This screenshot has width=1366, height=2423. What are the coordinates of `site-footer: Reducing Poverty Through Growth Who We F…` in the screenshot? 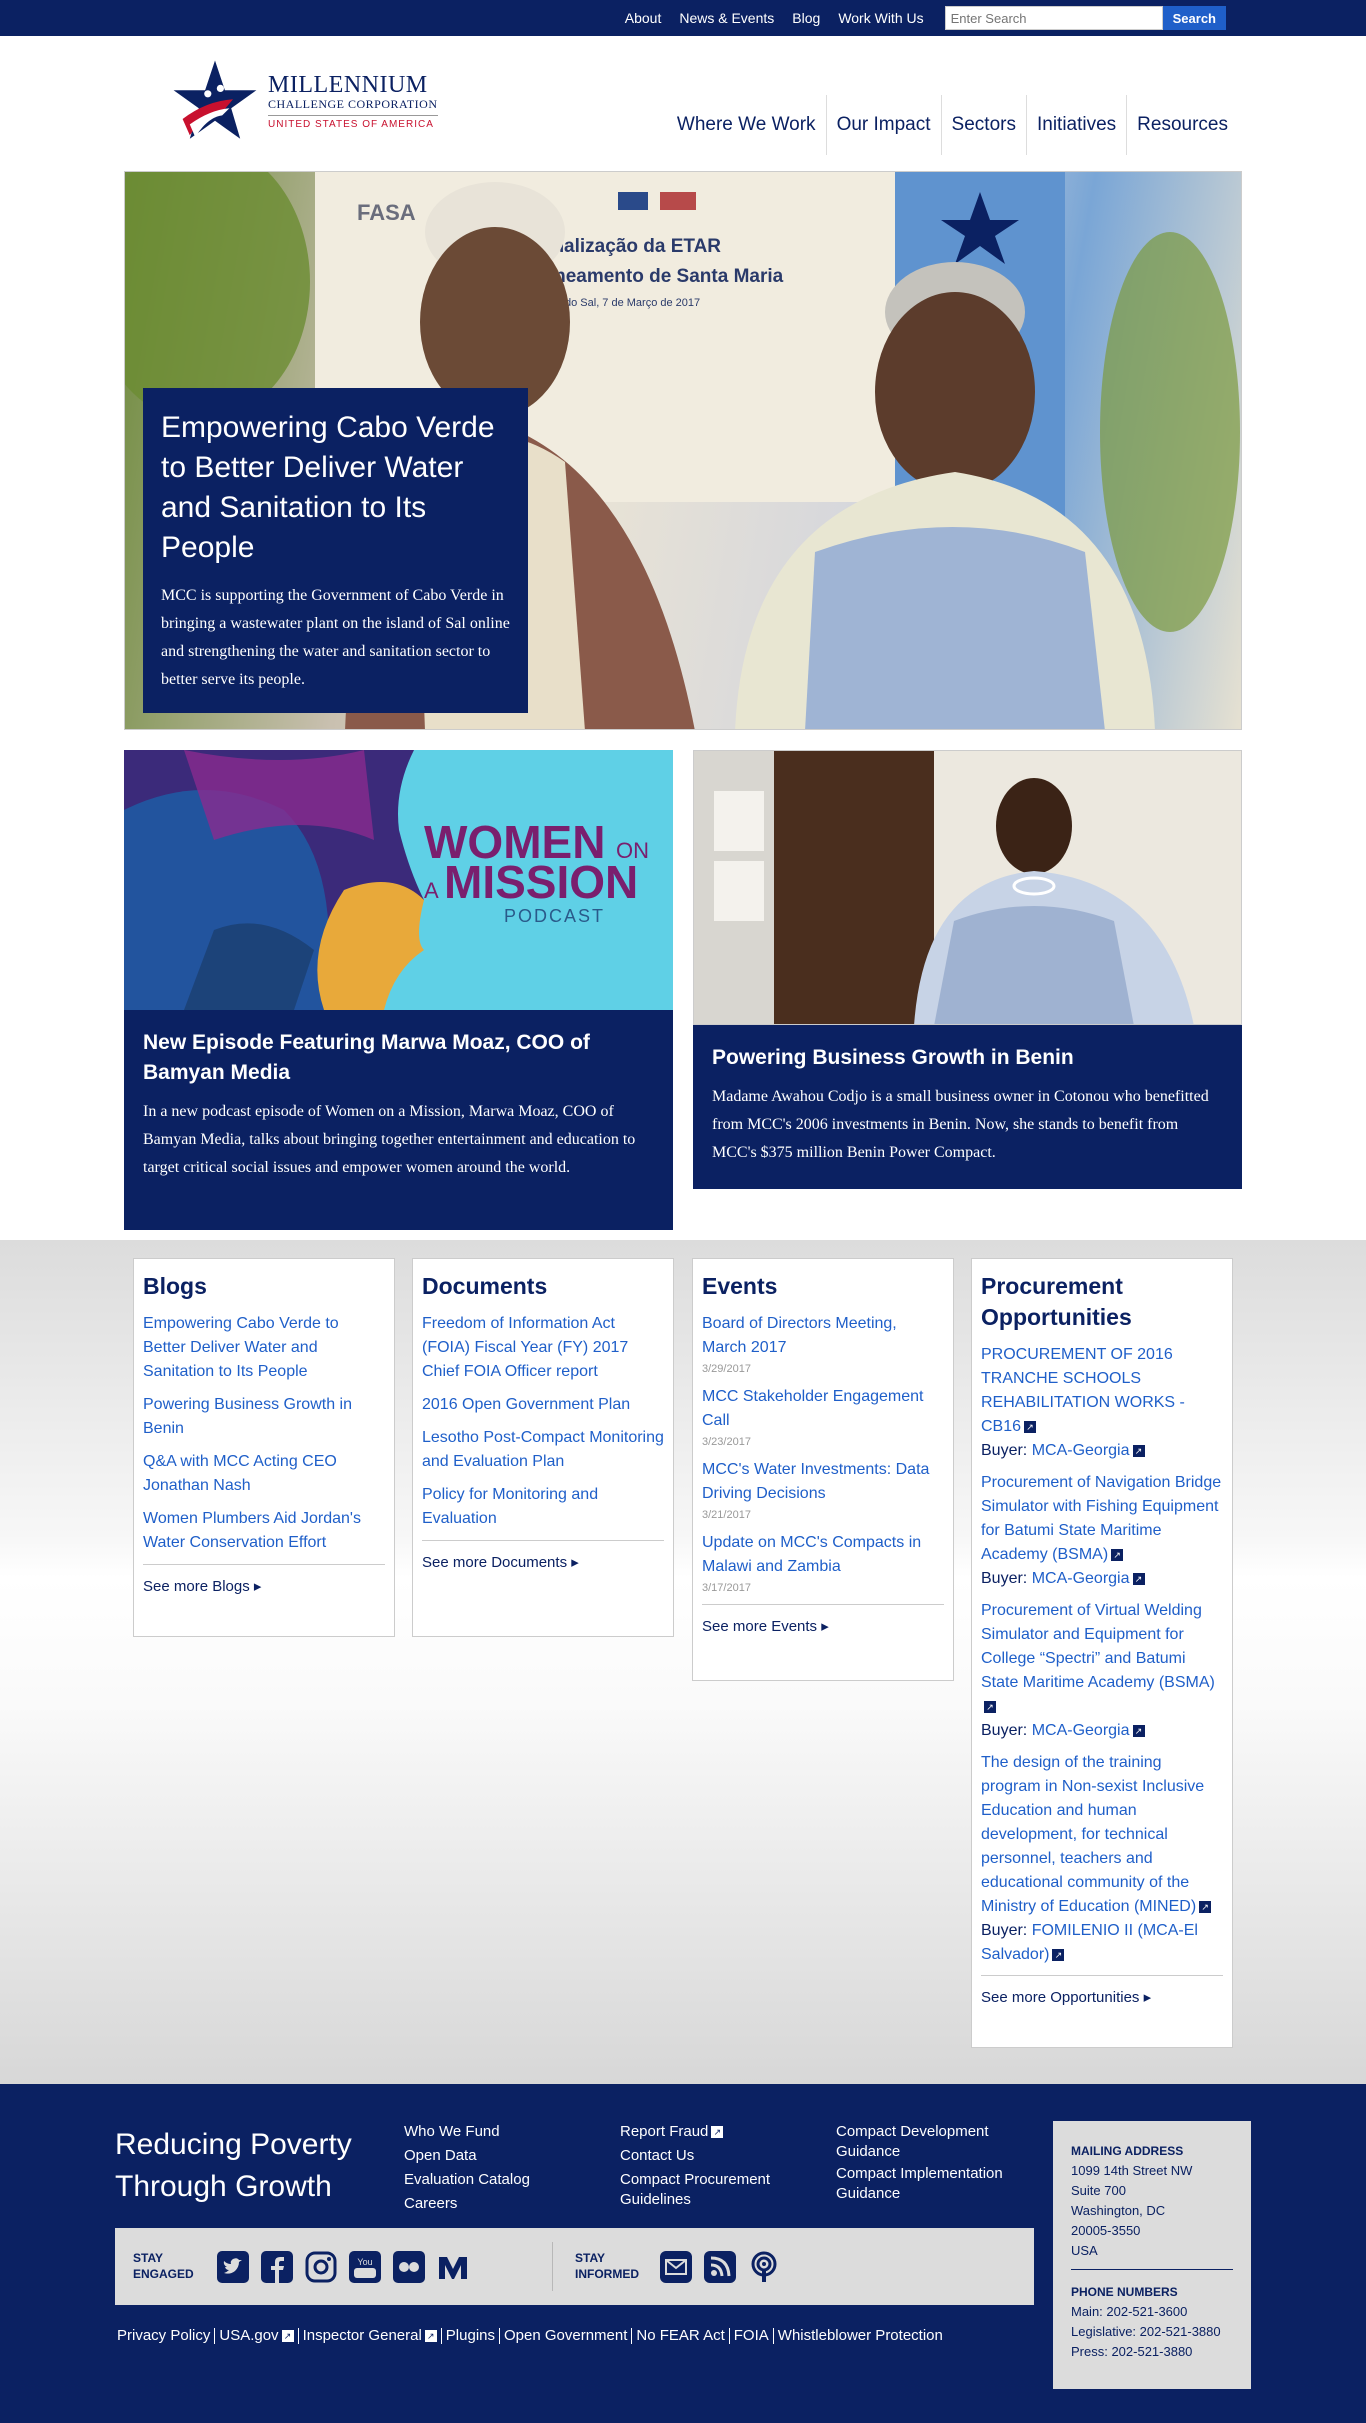 It's located at (683, 2253).